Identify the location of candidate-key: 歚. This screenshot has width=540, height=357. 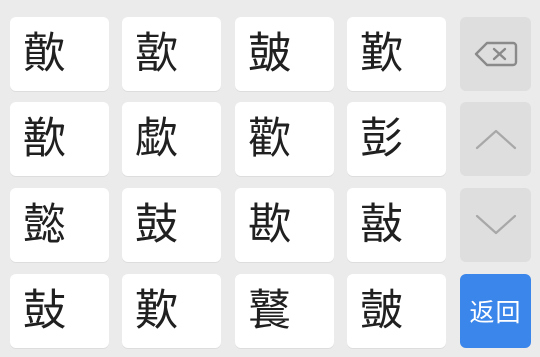
(59, 139).